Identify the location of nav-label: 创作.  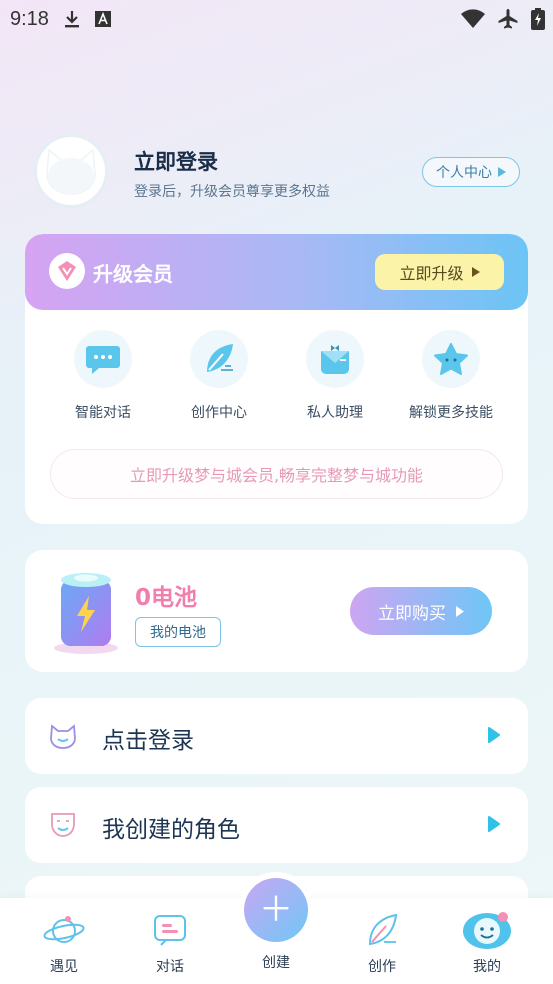
(382, 967).